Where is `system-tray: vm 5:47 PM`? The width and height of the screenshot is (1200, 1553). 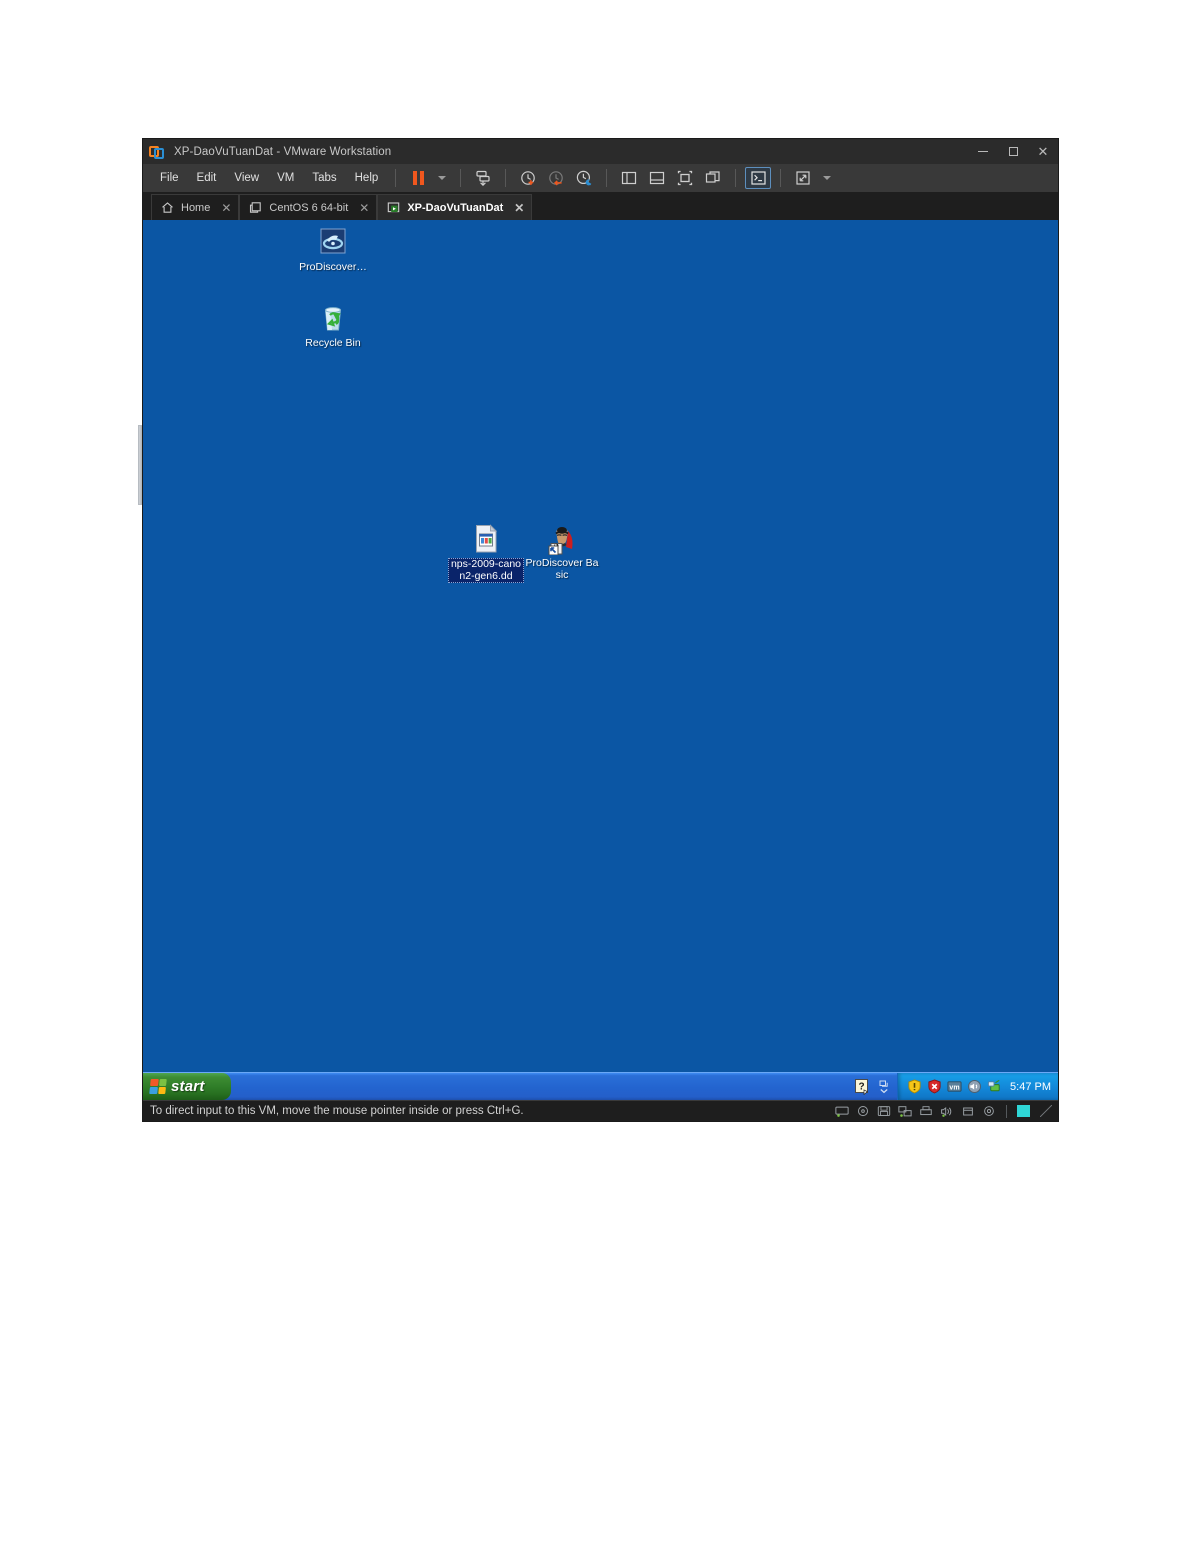 system-tray: vm 5:47 PM is located at coordinates (977, 1086).